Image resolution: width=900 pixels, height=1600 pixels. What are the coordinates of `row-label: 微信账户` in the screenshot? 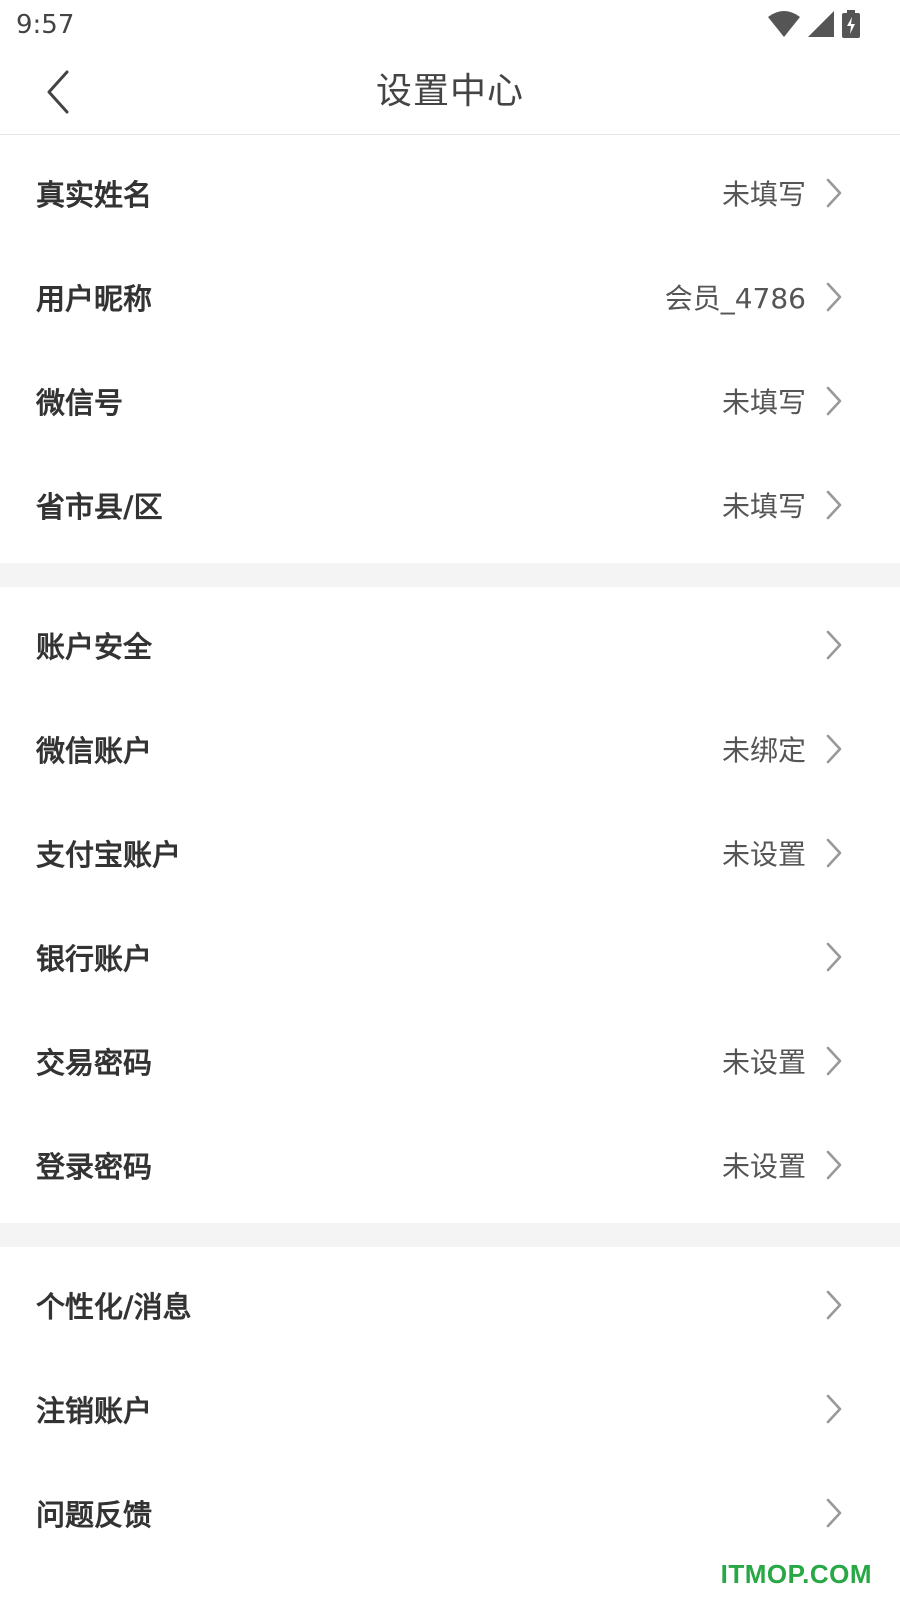 It's located at (94, 751).